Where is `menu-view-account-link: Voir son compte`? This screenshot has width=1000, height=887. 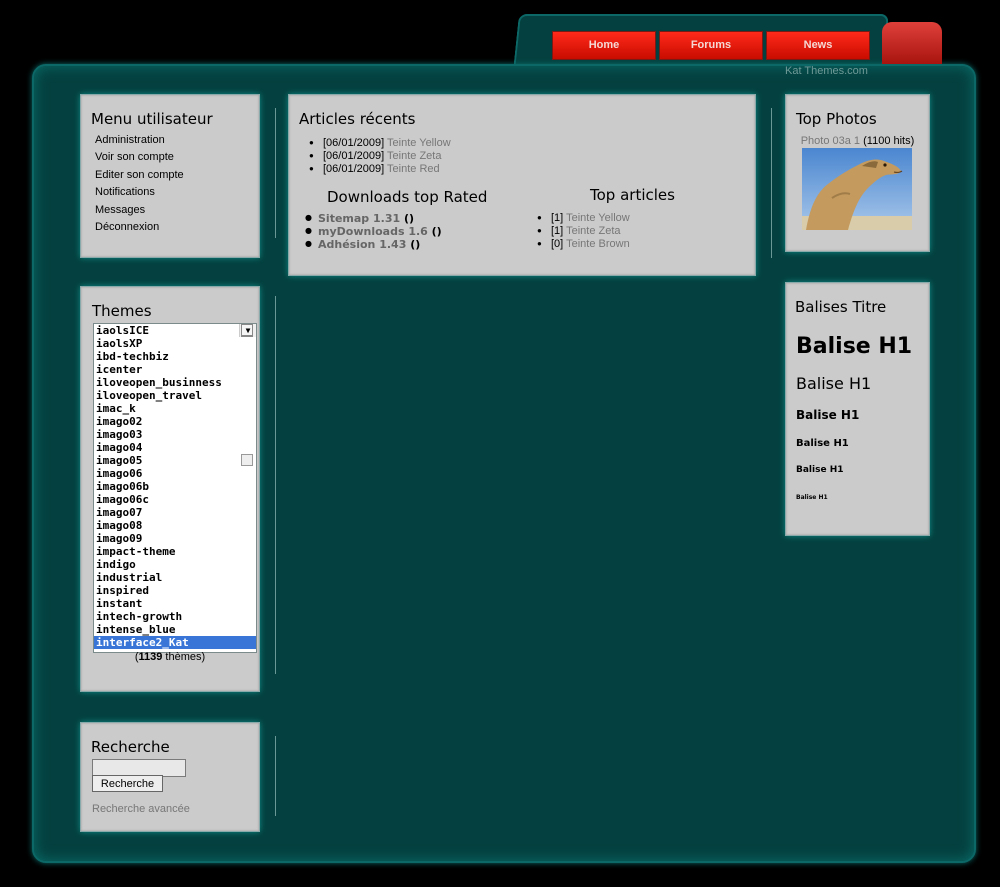 menu-view-account-link: Voir son compte is located at coordinates (134, 157).